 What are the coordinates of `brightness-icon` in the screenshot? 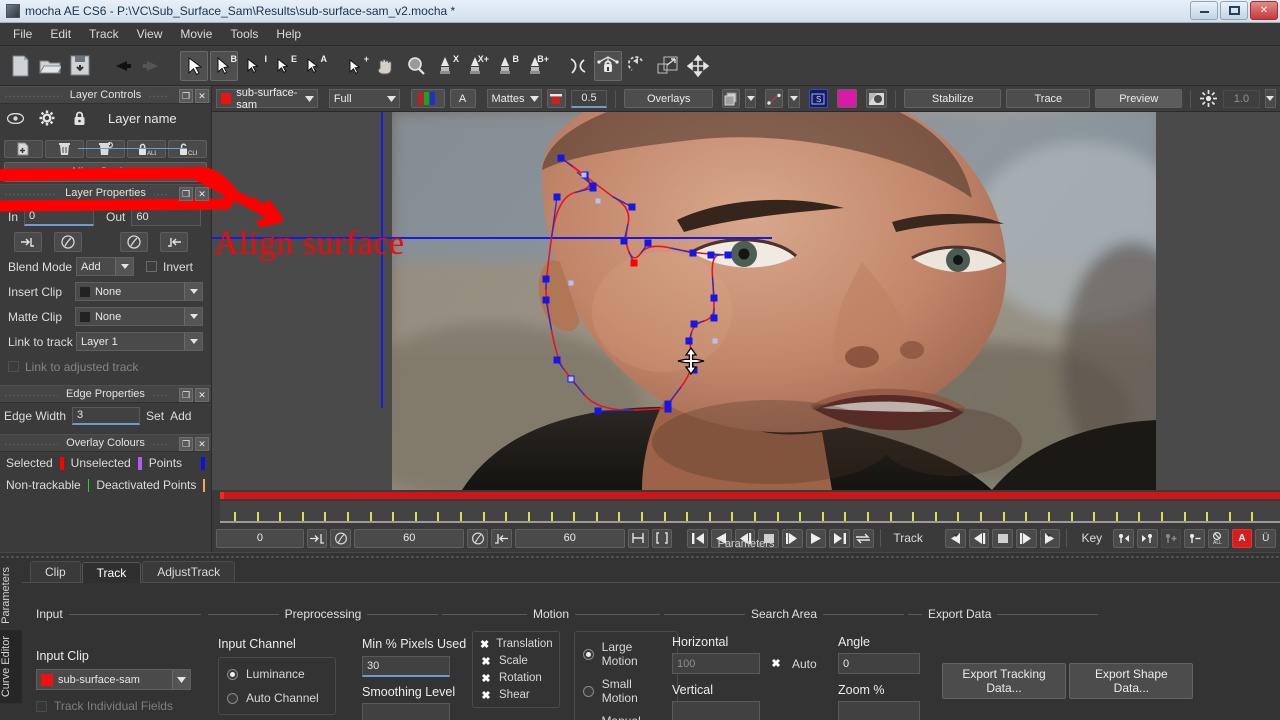 It's located at (1208, 98).